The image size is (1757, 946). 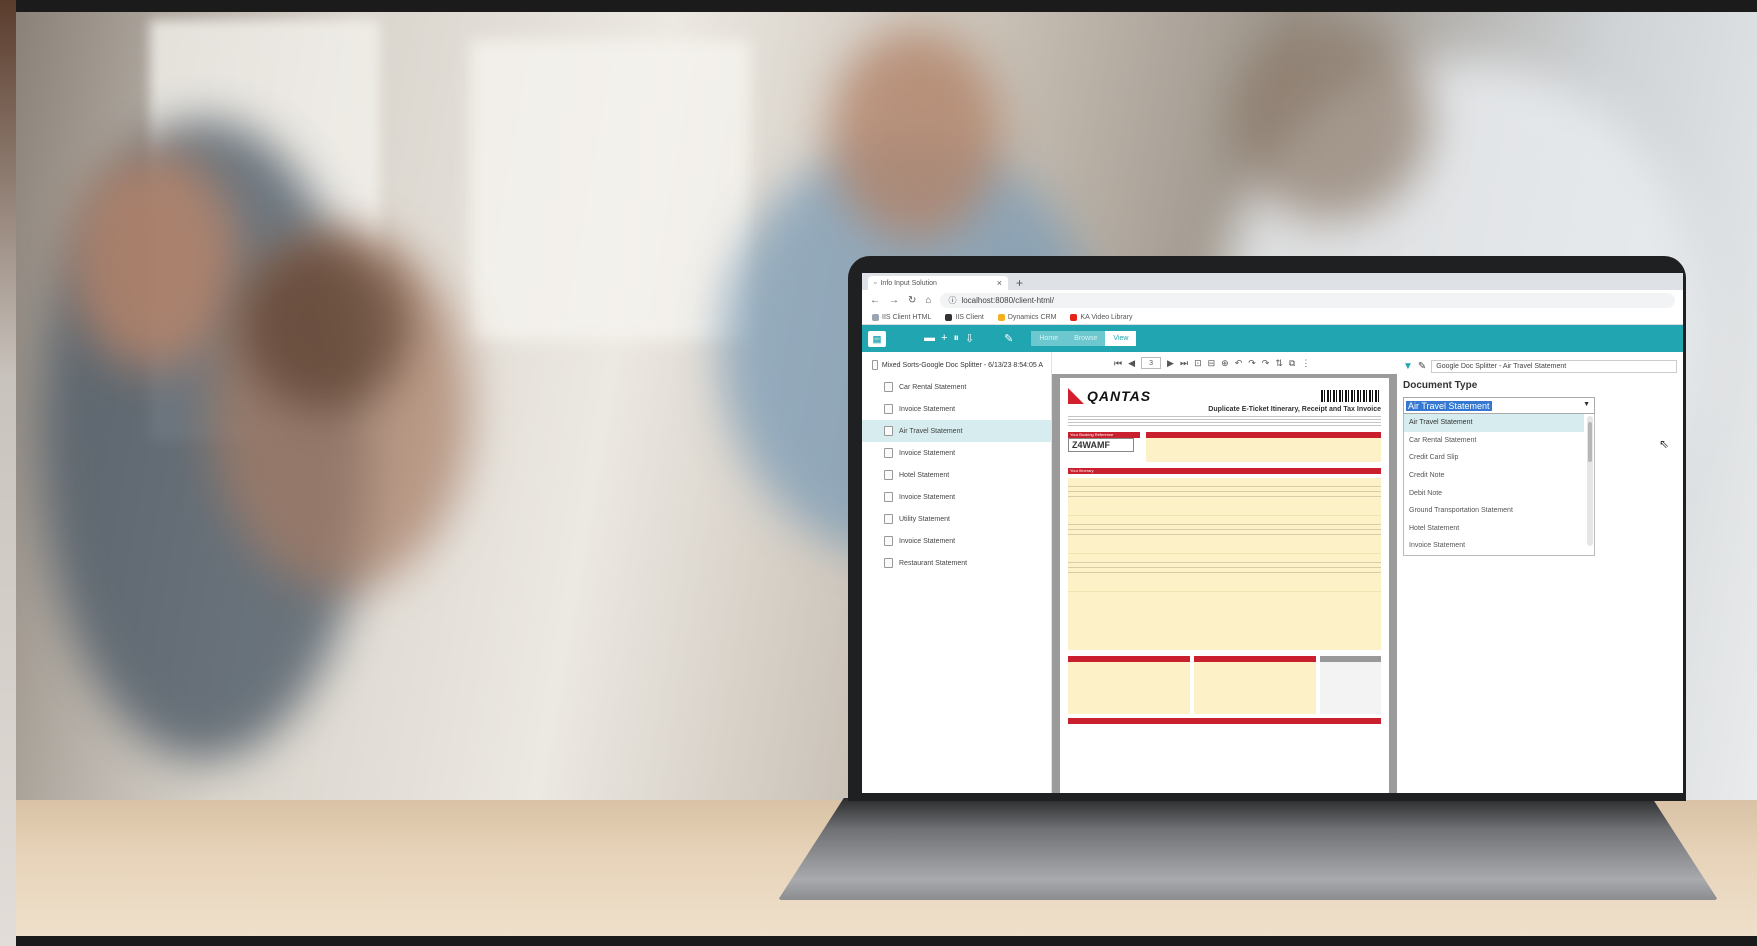 What do you see at coordinates (1151, 363) in the screenshot?
I see `page-number-input: 3` at bounding box center [1151, 363].